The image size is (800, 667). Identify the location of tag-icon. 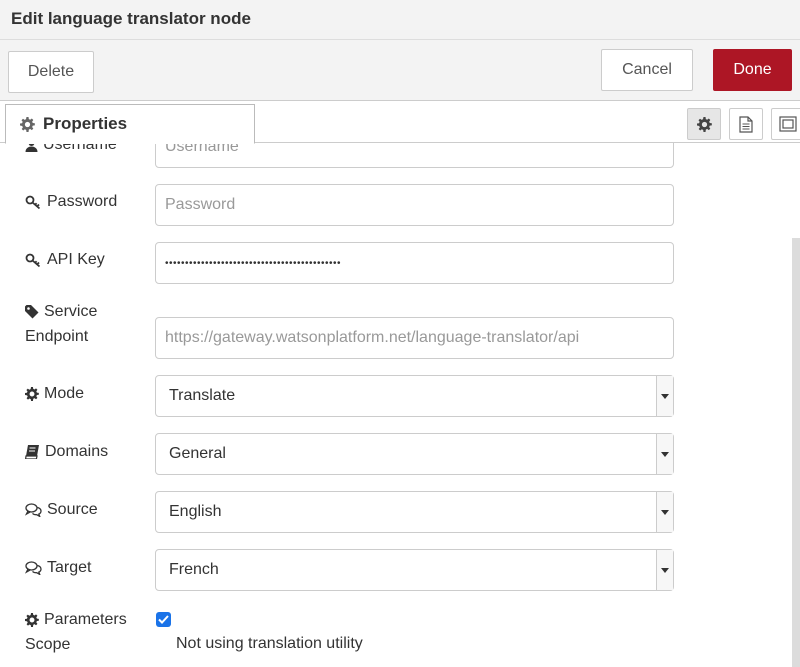
(32, 311).